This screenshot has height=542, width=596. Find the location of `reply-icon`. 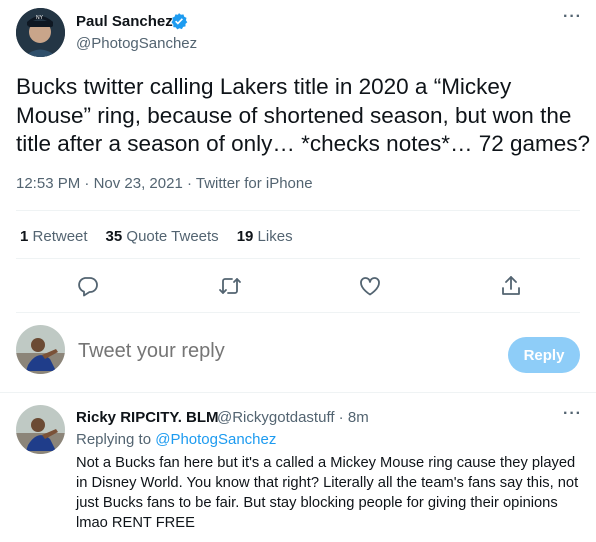

reply-icon is located at coordinates (88, 286).